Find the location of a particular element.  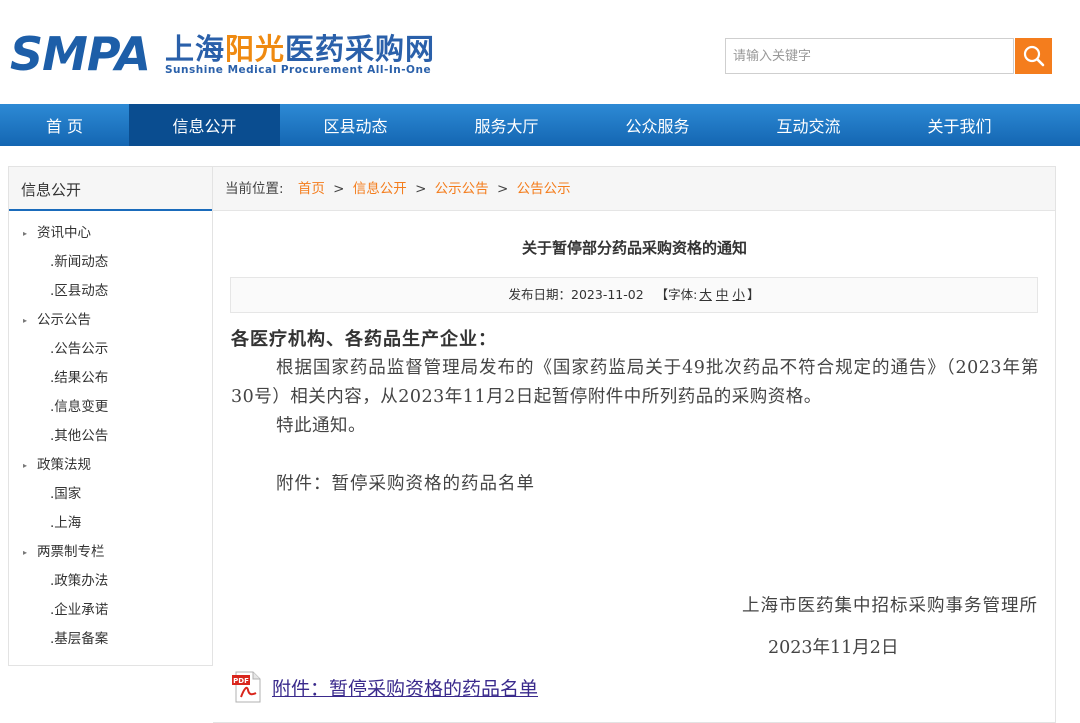

sidebar-item-other: .其他公告 is located at coordinates (110, 436).